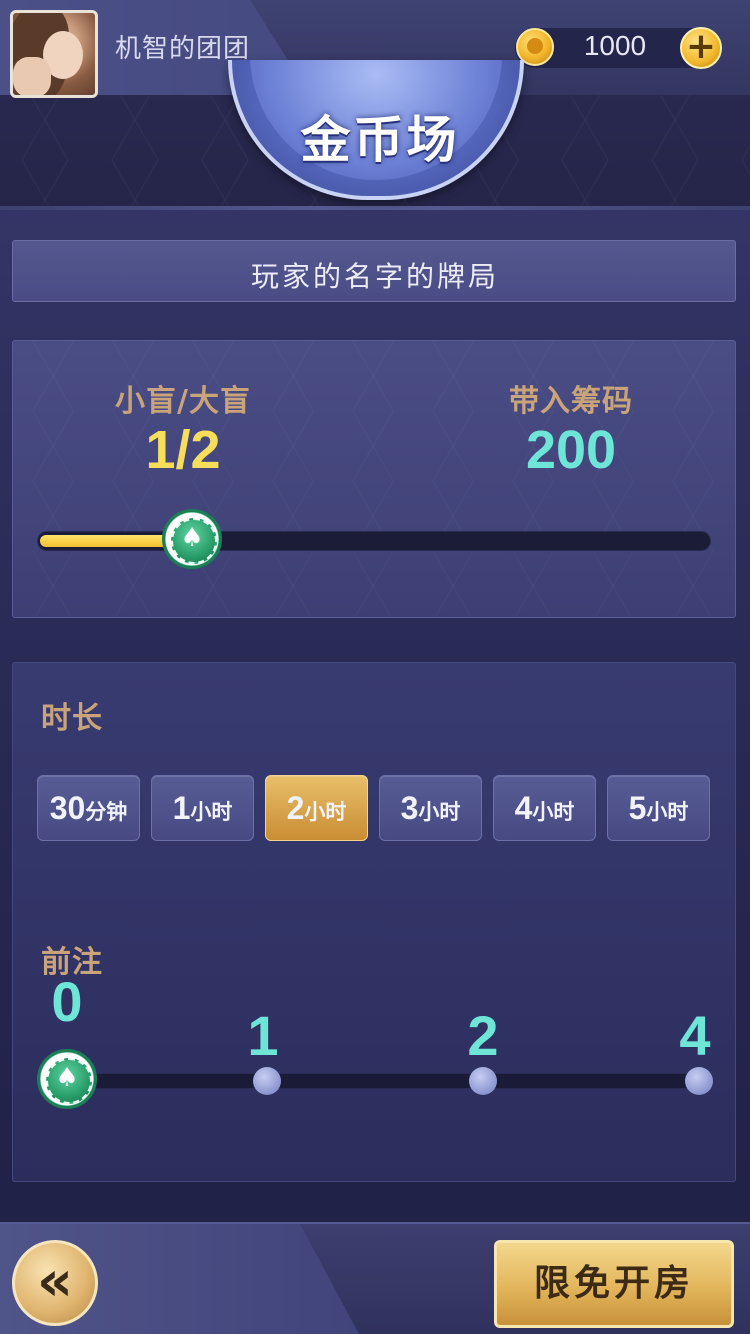  What do you see at coordinates (374, 276) in the screenshot?
I see `room-name: 玩家的名字的牌局` at bounding box center [374, 276].